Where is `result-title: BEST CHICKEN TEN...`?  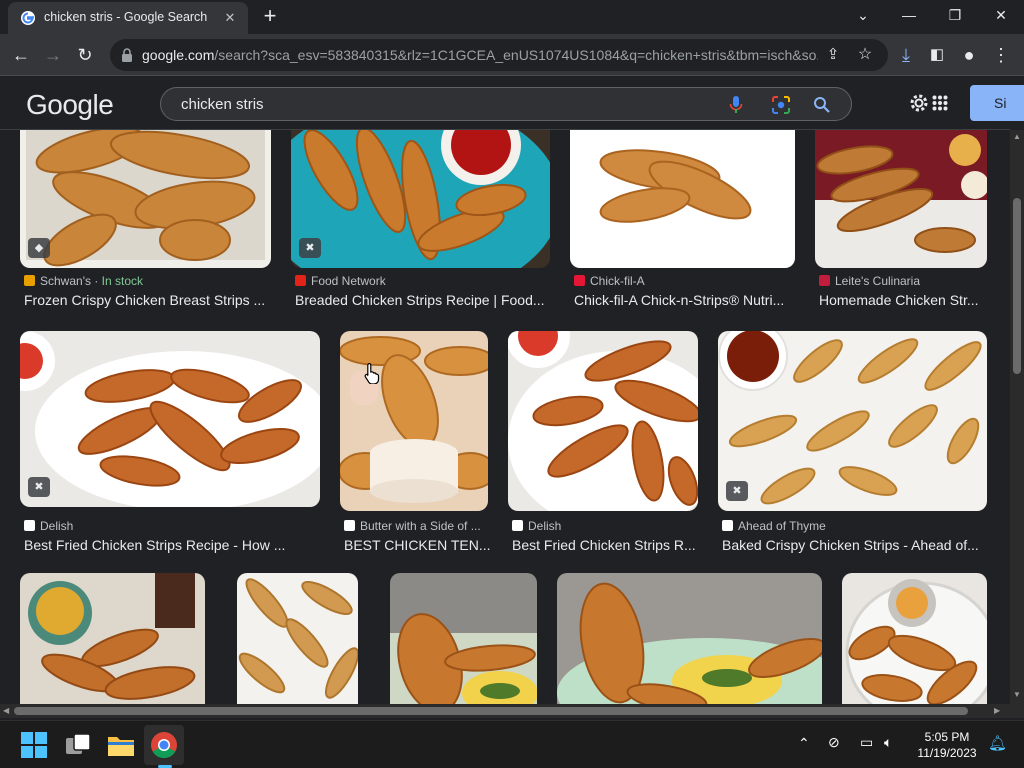 result-title: BEST CHICKEN TEN... is located at coordinates (417, 545).